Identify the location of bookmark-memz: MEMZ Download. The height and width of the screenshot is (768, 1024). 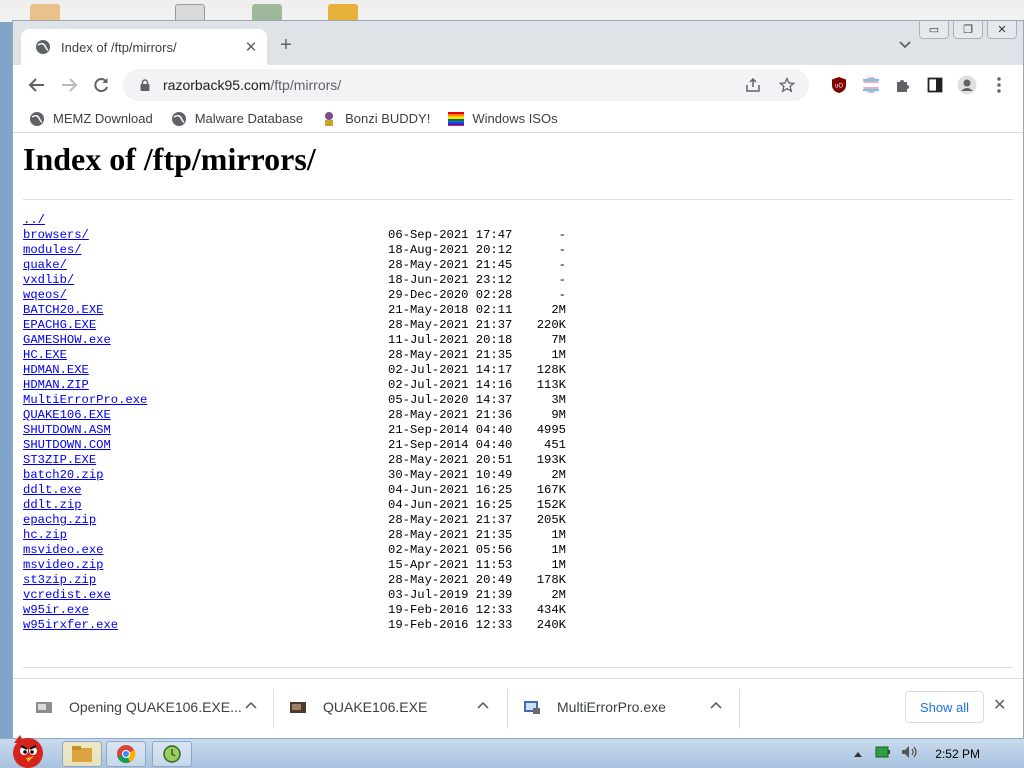
(91, 119).